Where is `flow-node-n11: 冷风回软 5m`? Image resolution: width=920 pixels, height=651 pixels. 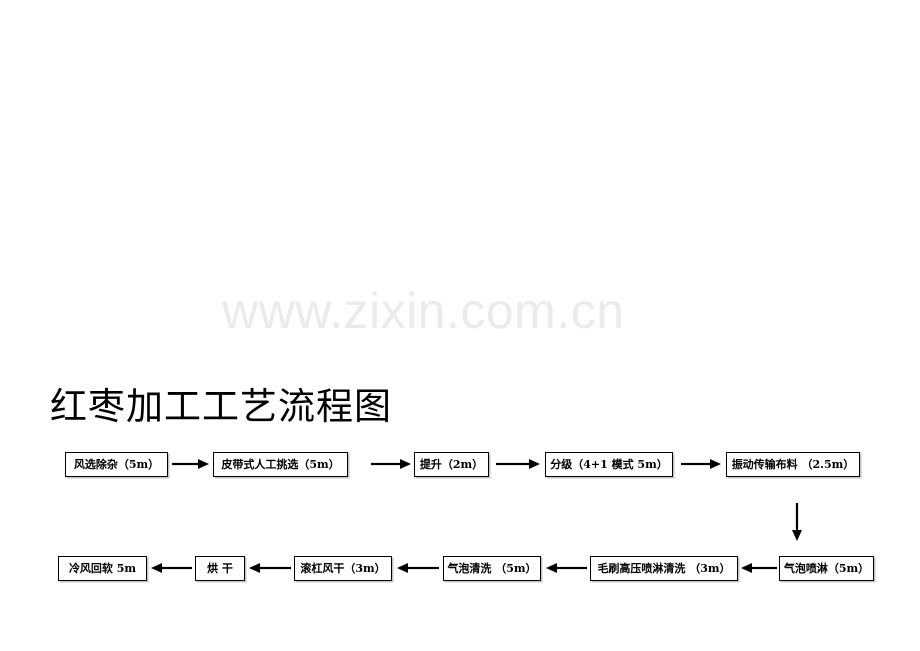 flow-node-n11: 冷风回软 5m is located at coordinates (102, 568).